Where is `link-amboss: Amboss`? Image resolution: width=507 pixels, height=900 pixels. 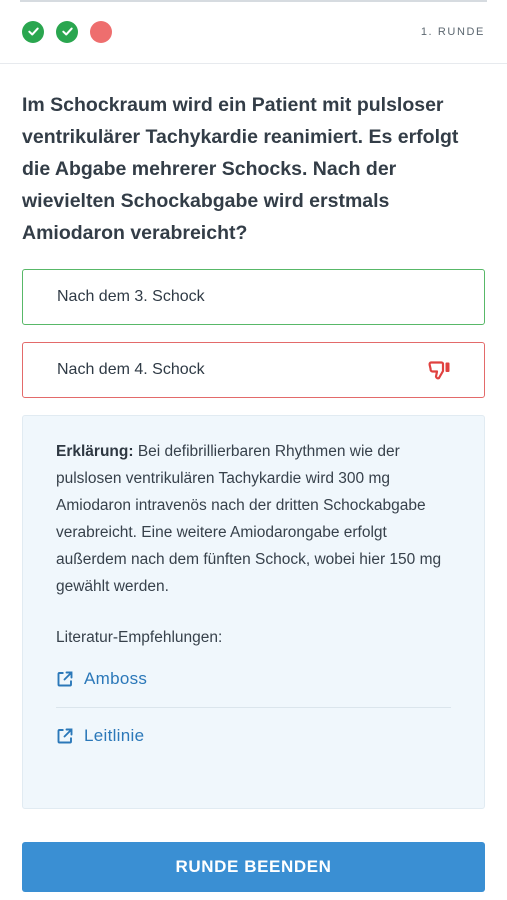
link-amboss: Amboss is located at coordinates (253, 679).